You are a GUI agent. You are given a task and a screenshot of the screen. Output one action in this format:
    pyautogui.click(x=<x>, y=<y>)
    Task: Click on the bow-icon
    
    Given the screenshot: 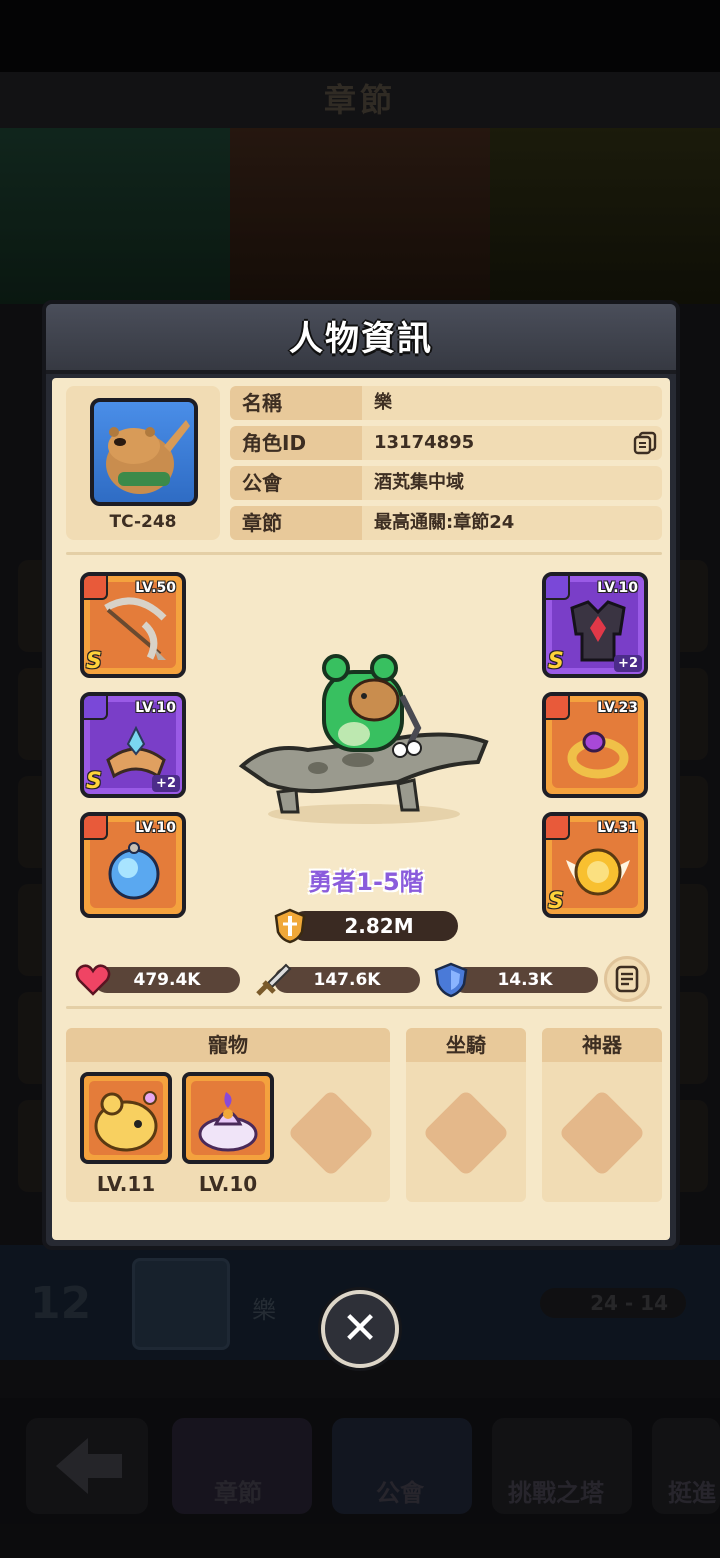 What is the action you would take?
    pyautogui.click(x=135, y=628)
    